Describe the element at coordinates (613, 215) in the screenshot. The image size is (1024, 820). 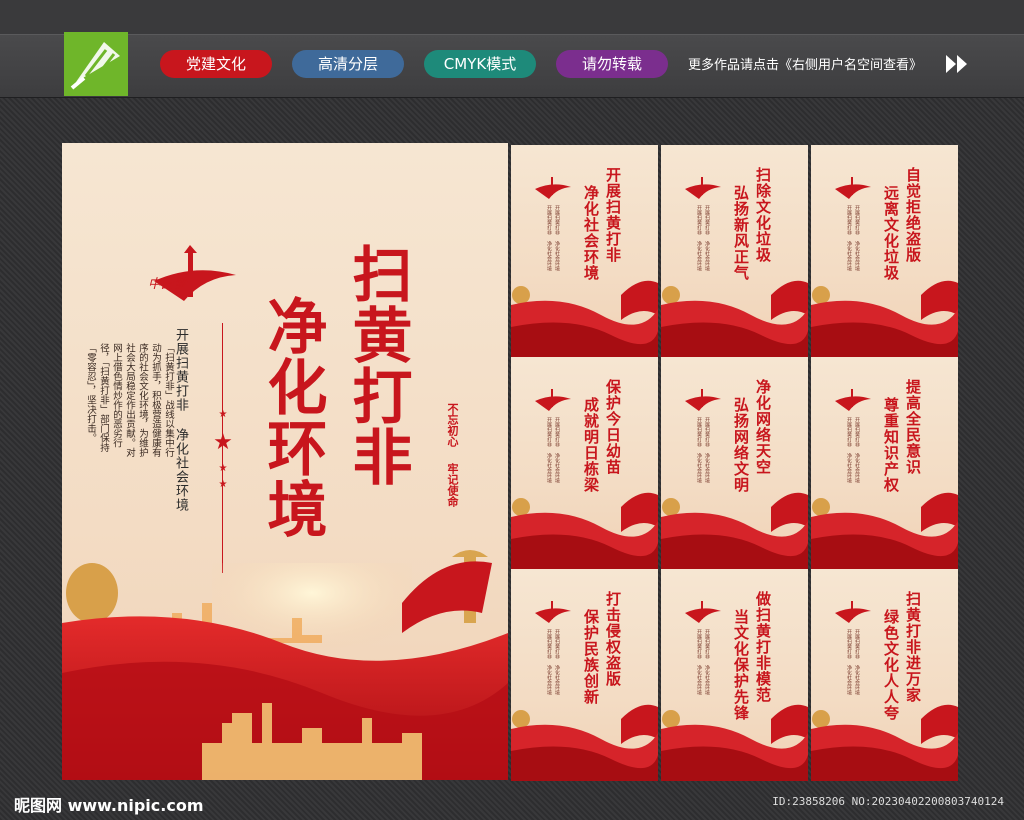
I see `small-poster-title-1: 开展扫黄打非` at that location.